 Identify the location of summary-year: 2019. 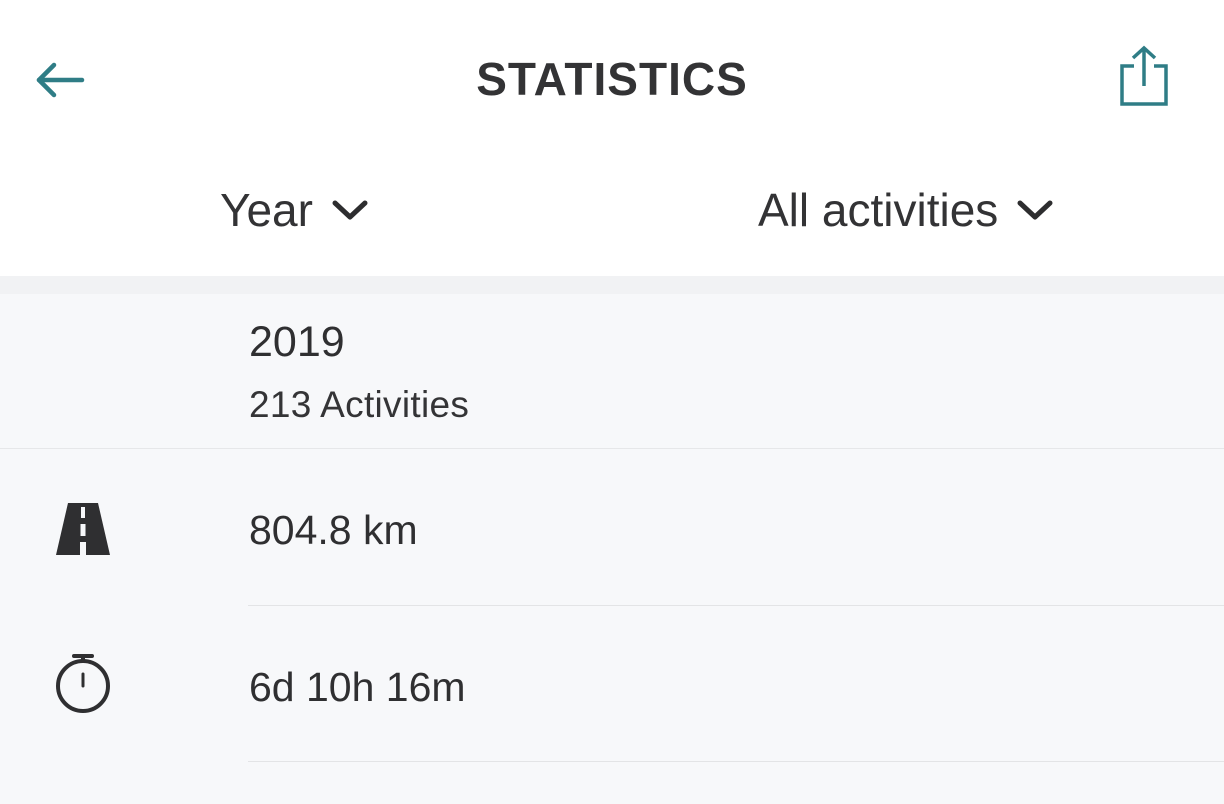
(297, 342).